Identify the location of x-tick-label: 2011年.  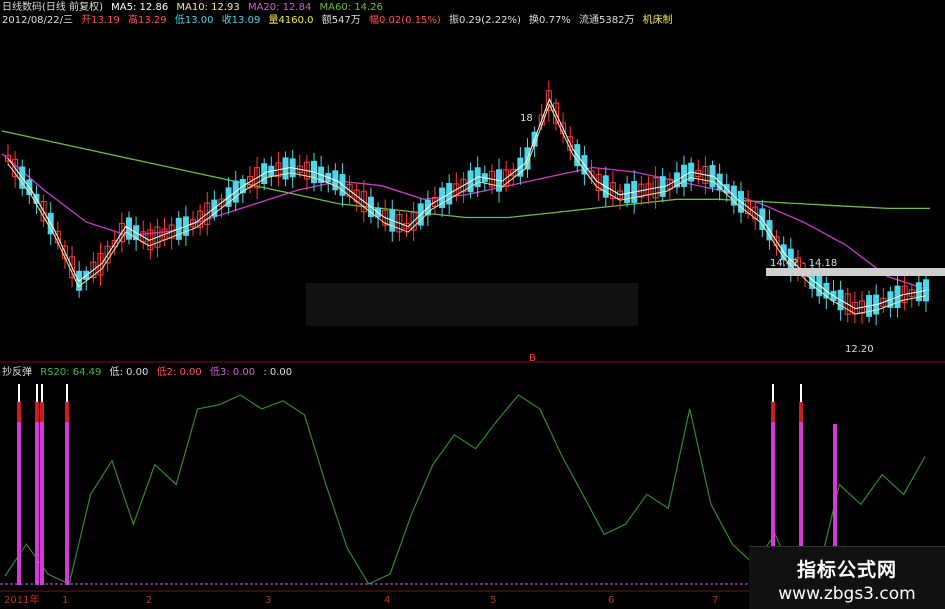
(21, 599).